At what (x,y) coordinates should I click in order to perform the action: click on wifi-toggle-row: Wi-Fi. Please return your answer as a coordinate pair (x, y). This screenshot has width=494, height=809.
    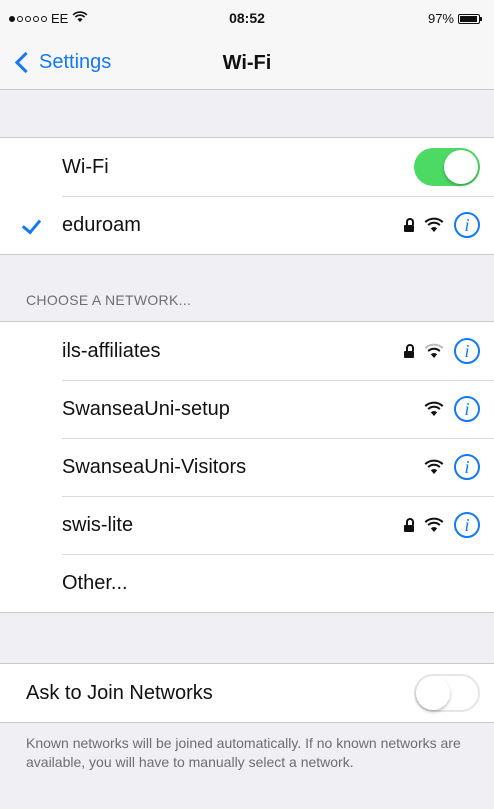
    Looking at the image, I should click on (247, 167).